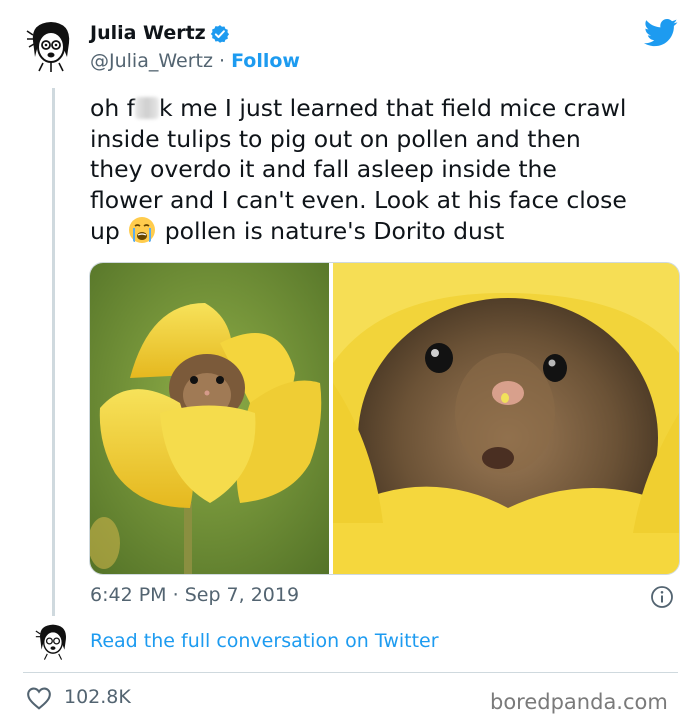 This screenshot has height=726, width=700. I want to click on tweet-line-5-end: pollen is nature's Dorito dust, so click(331, 231).